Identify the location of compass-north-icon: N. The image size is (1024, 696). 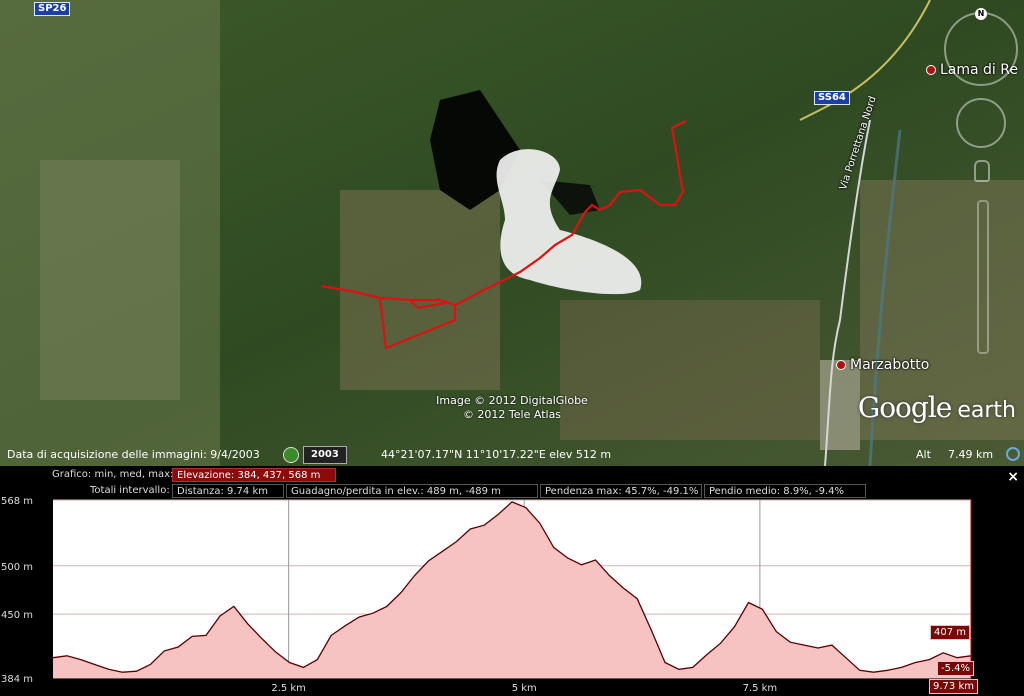
(981, 14).